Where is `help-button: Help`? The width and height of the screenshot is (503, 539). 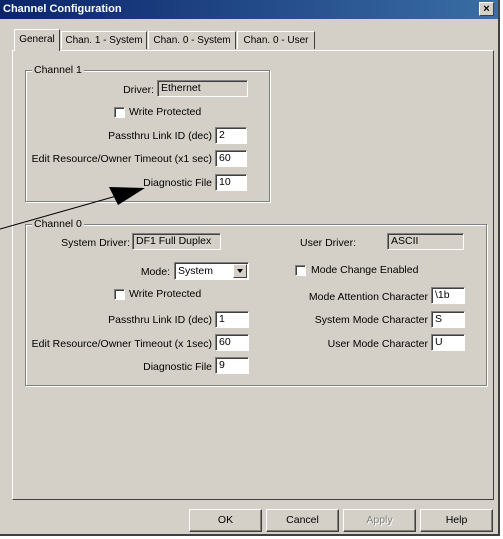 help-button: Help is located at coordinates (456, 520).